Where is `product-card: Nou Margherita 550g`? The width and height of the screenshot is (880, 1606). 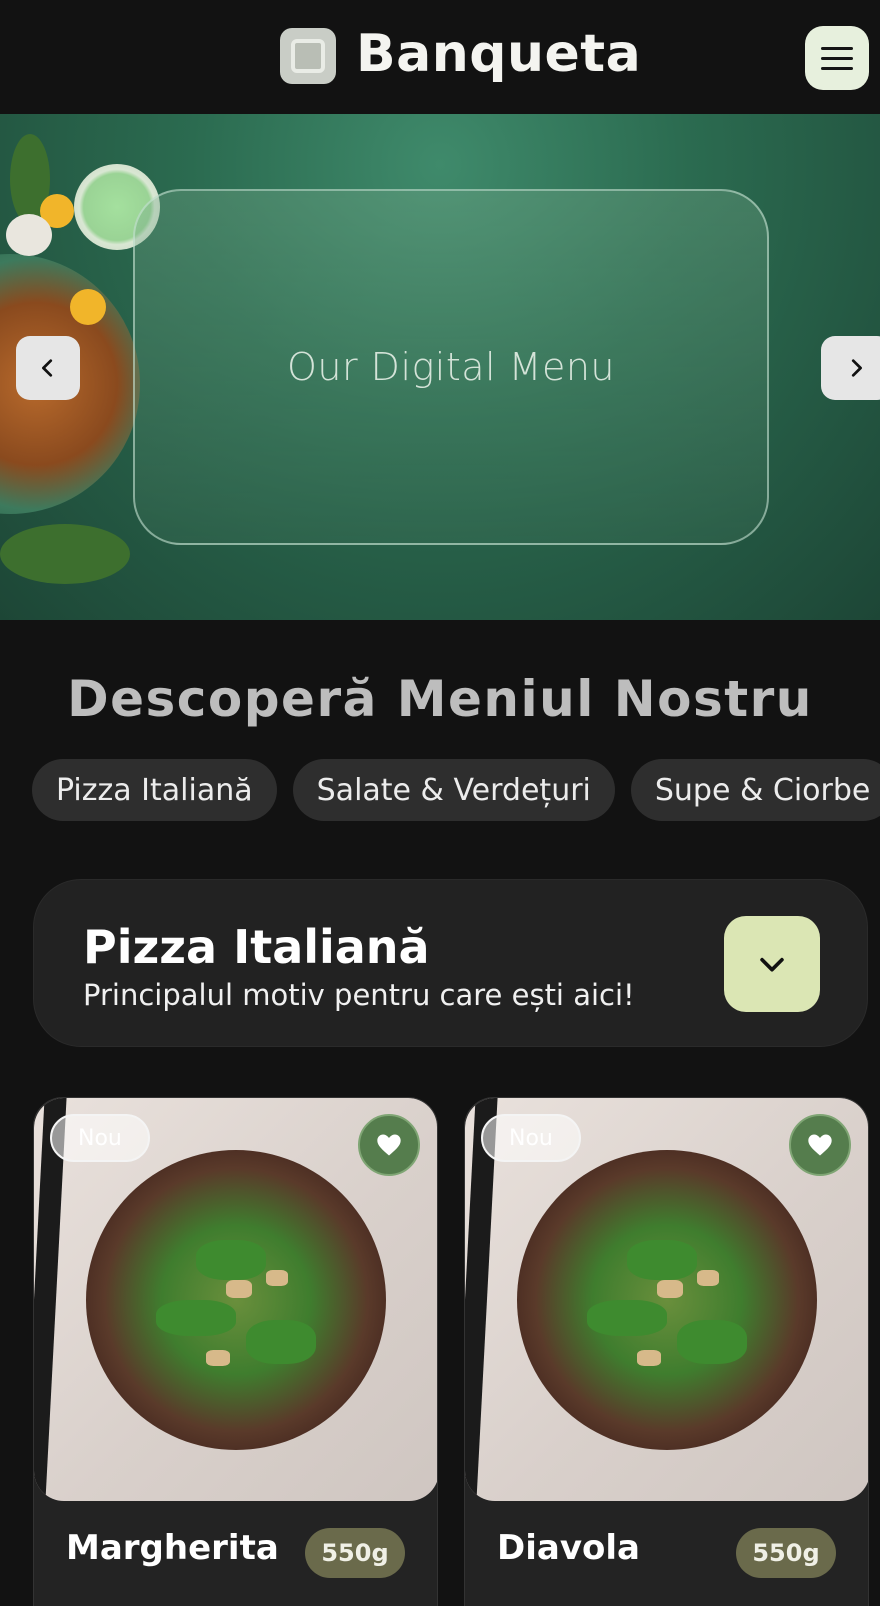
product-card: Nou Margherita 550g is located at coordinates (235, 1351).